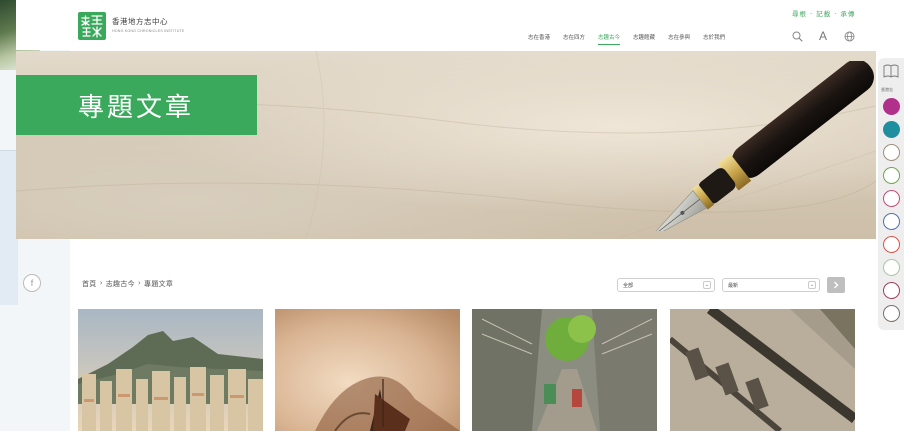 The image size is (904, 431). Describe the element at coordinates (136, 108) in the screenshot. I see `page-title: 專題文章` at that location.